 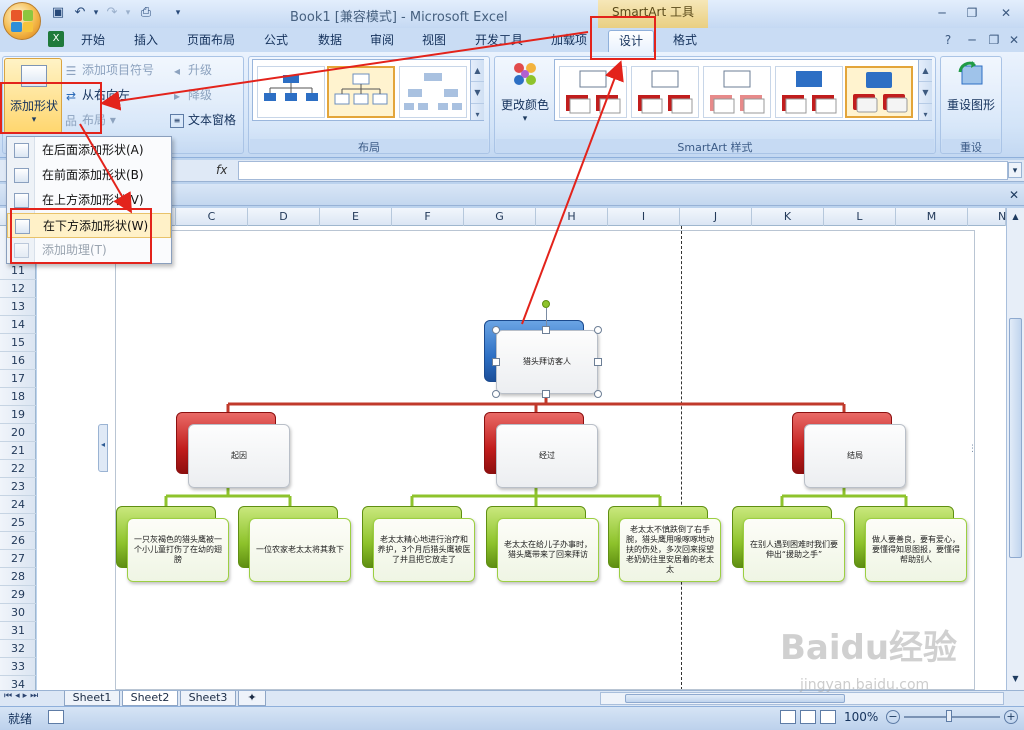 I want to click on level3-node: 一位农家老太太将其救下, so click(x=300, y=550).